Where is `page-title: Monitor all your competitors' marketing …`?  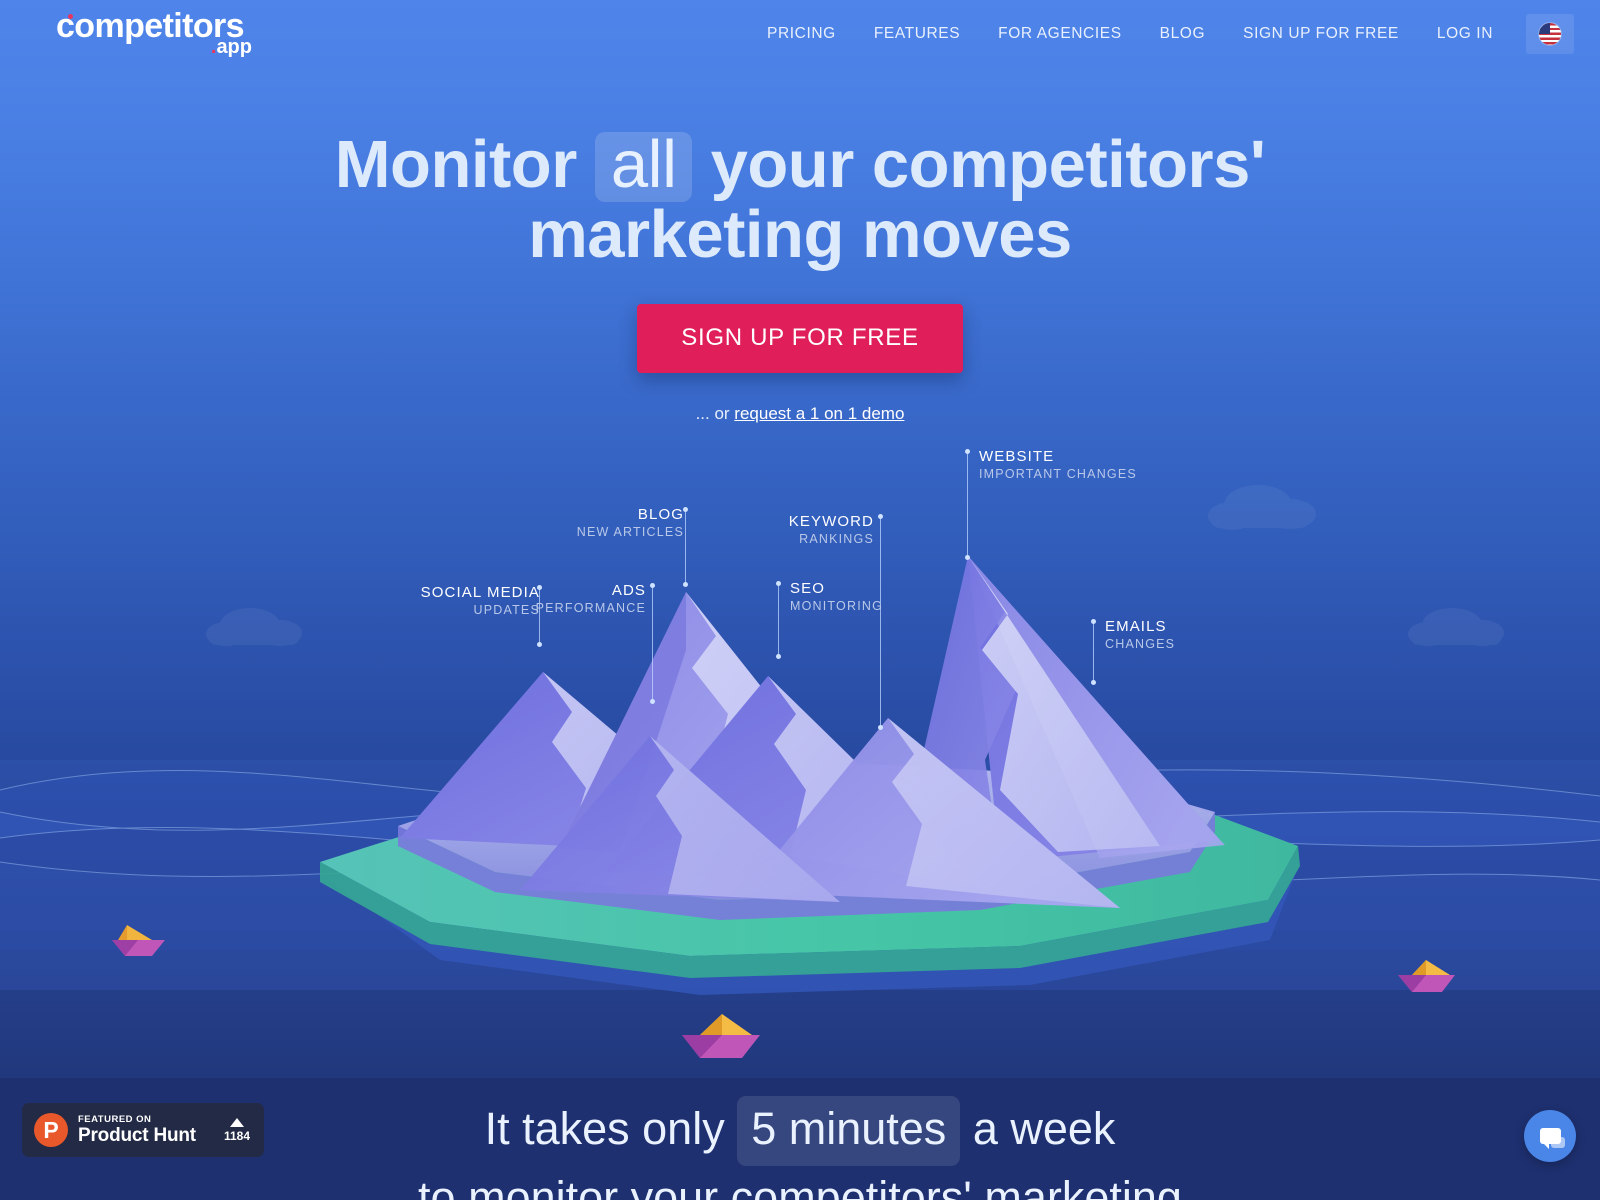
page-title: Monitor all your competitors' marketing … is located at coordinates (800, 199).